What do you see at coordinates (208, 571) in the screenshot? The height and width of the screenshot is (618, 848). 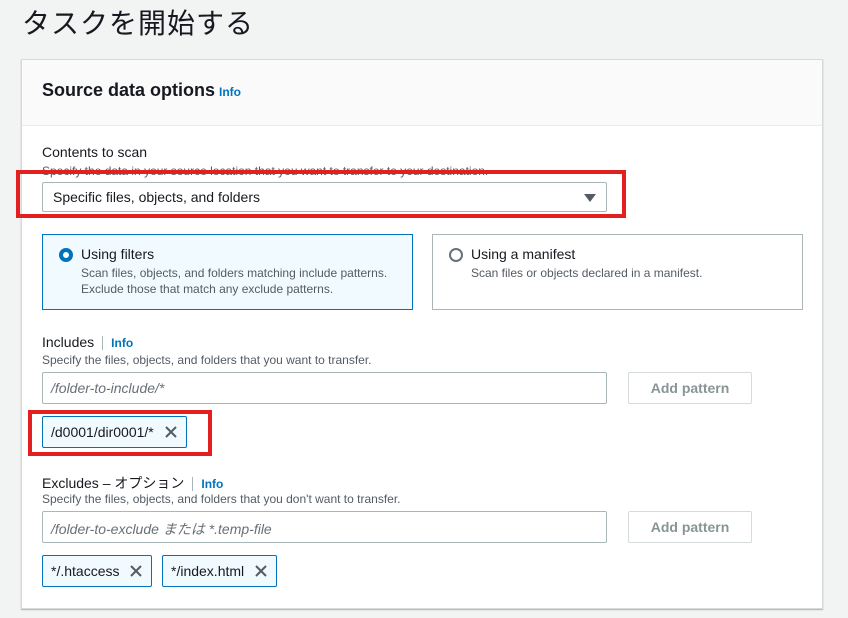 I see `exclude-token-label: */index.html` at bounding box center [208, 571].